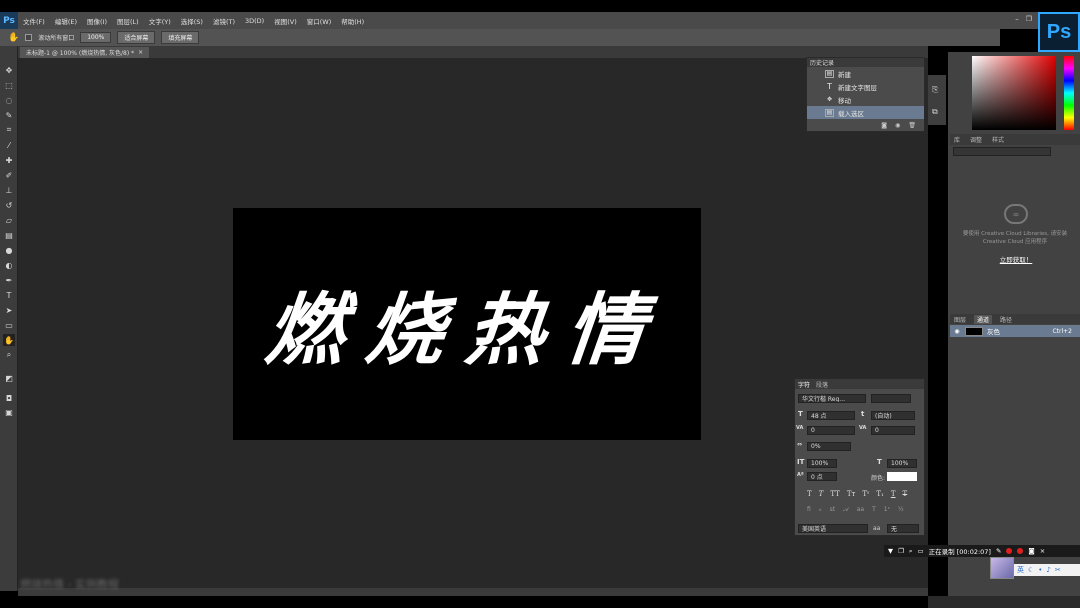 Image resolution: width=1080 pixels, height=608 pixels. I want to click on gradient-tool-icon: ▤, so click(9, 235).